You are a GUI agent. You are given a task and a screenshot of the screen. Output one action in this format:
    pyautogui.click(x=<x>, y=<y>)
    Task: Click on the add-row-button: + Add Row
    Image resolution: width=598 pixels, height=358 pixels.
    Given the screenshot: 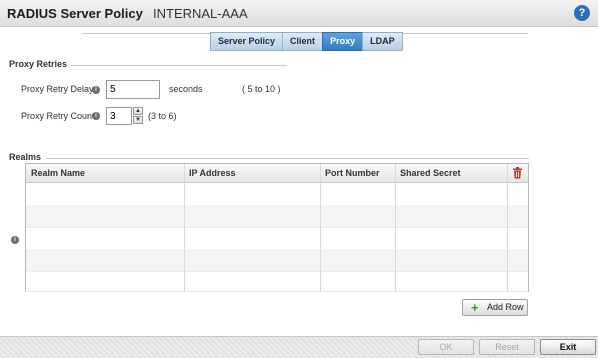 What is the action you would take?
    pyautogui.click(x=495, y=307)
    